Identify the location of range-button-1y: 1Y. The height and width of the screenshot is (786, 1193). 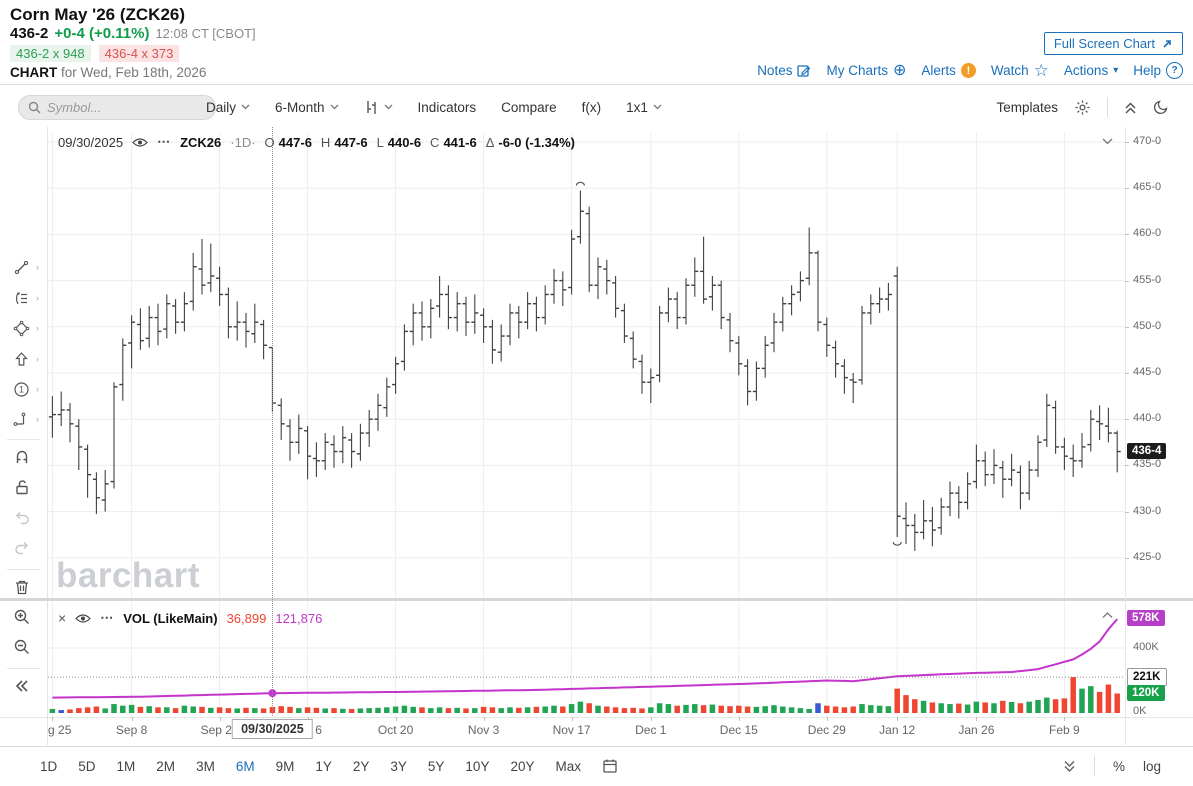
(323, 766).